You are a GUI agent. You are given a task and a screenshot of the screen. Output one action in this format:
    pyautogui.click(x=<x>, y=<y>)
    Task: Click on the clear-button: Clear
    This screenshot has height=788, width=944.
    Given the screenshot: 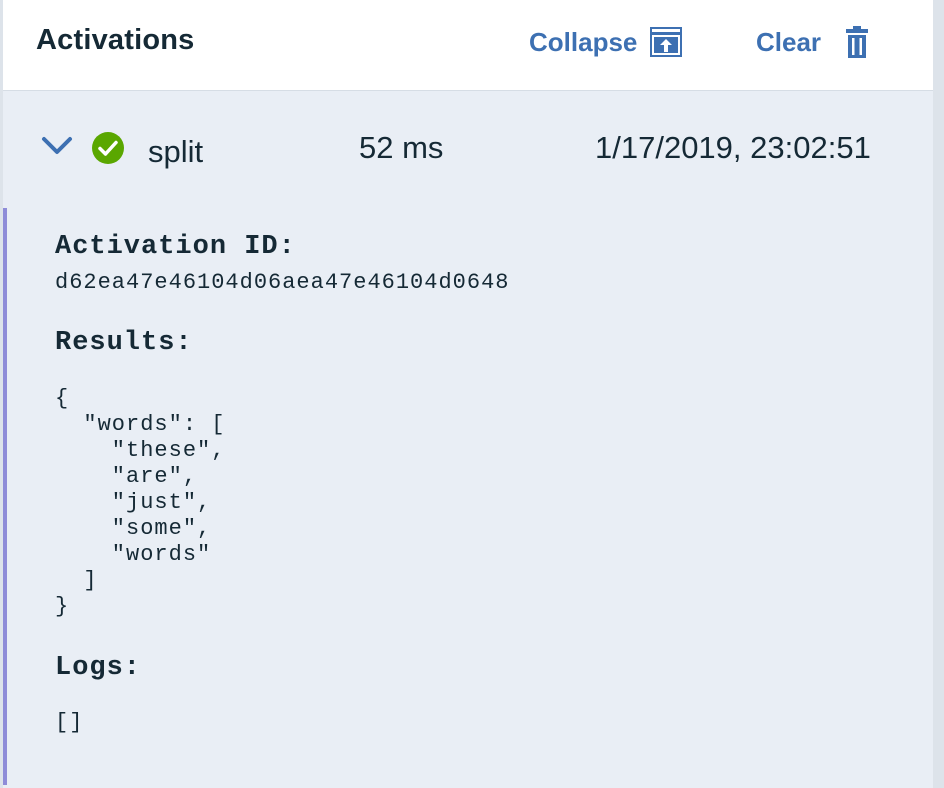 What is the action you would take?
    pyautogui.click(x=812, y=42)
    